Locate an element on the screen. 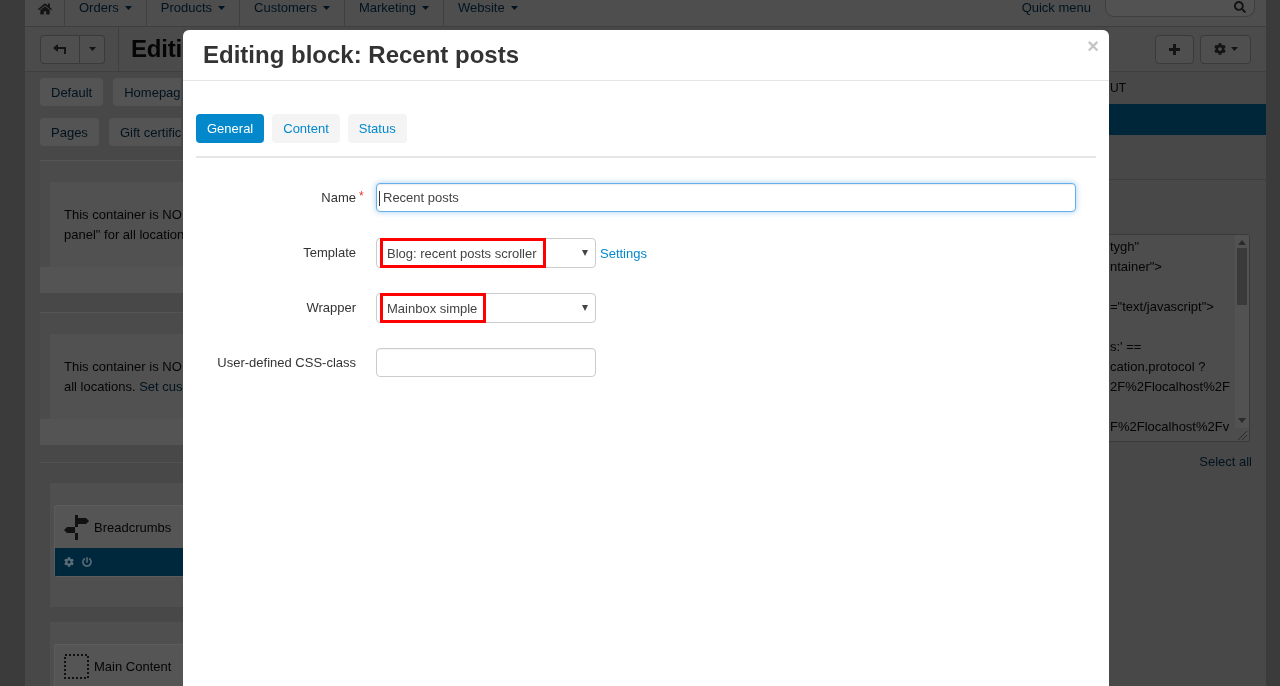 The image size is (1280, 686). add-button is located at coordinates (1174, 49).